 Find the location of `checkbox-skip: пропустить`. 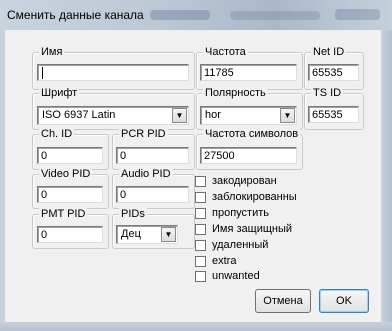

checkbox-skip: пропустить is located at coordinates (232, 214).